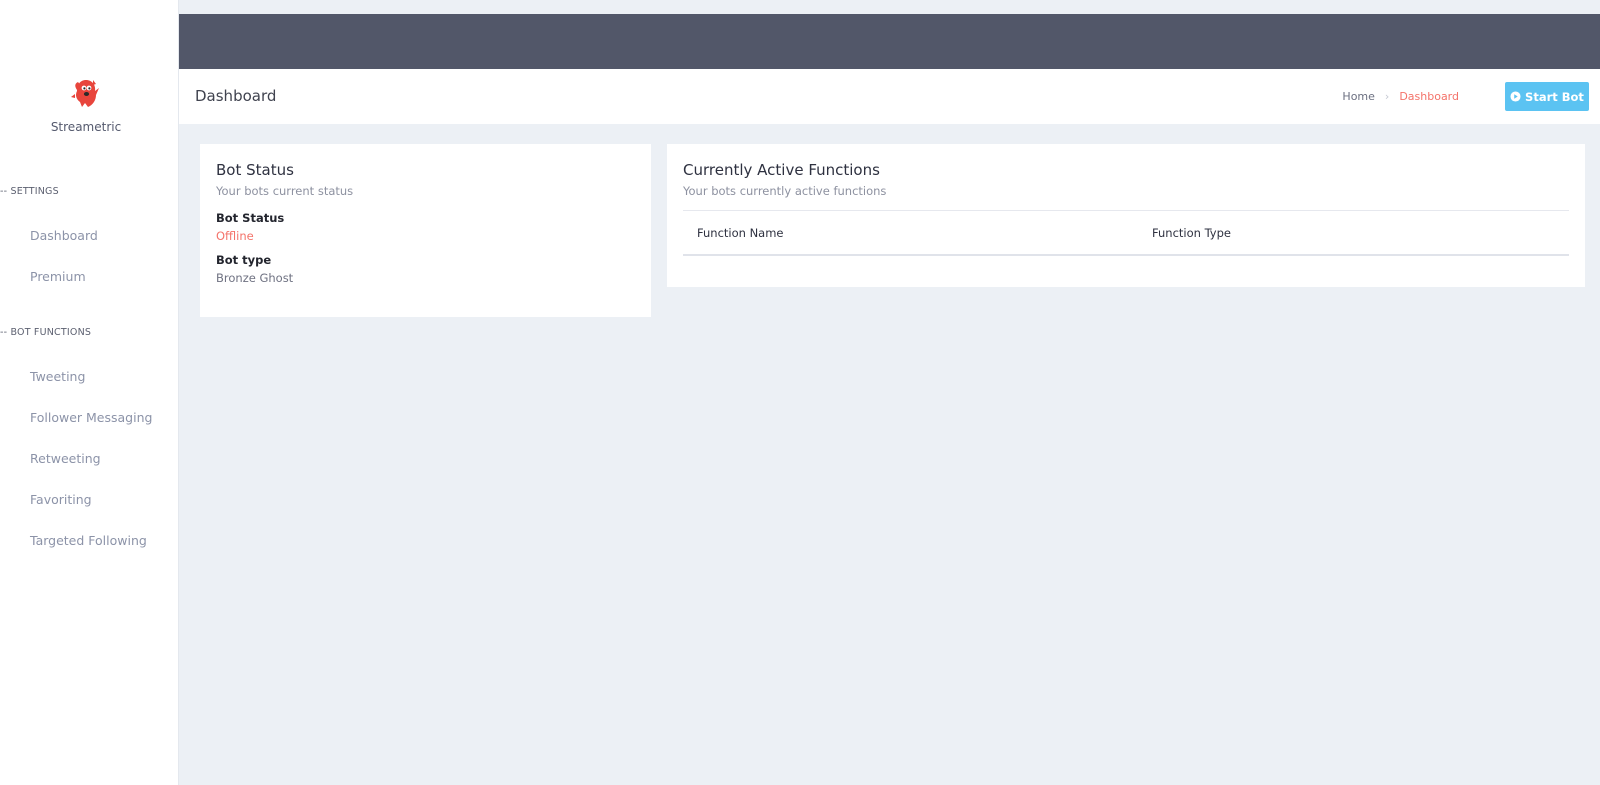  Describe the element at coordinates (889, 41) in the screenshot. I see `top-bar` at that location.